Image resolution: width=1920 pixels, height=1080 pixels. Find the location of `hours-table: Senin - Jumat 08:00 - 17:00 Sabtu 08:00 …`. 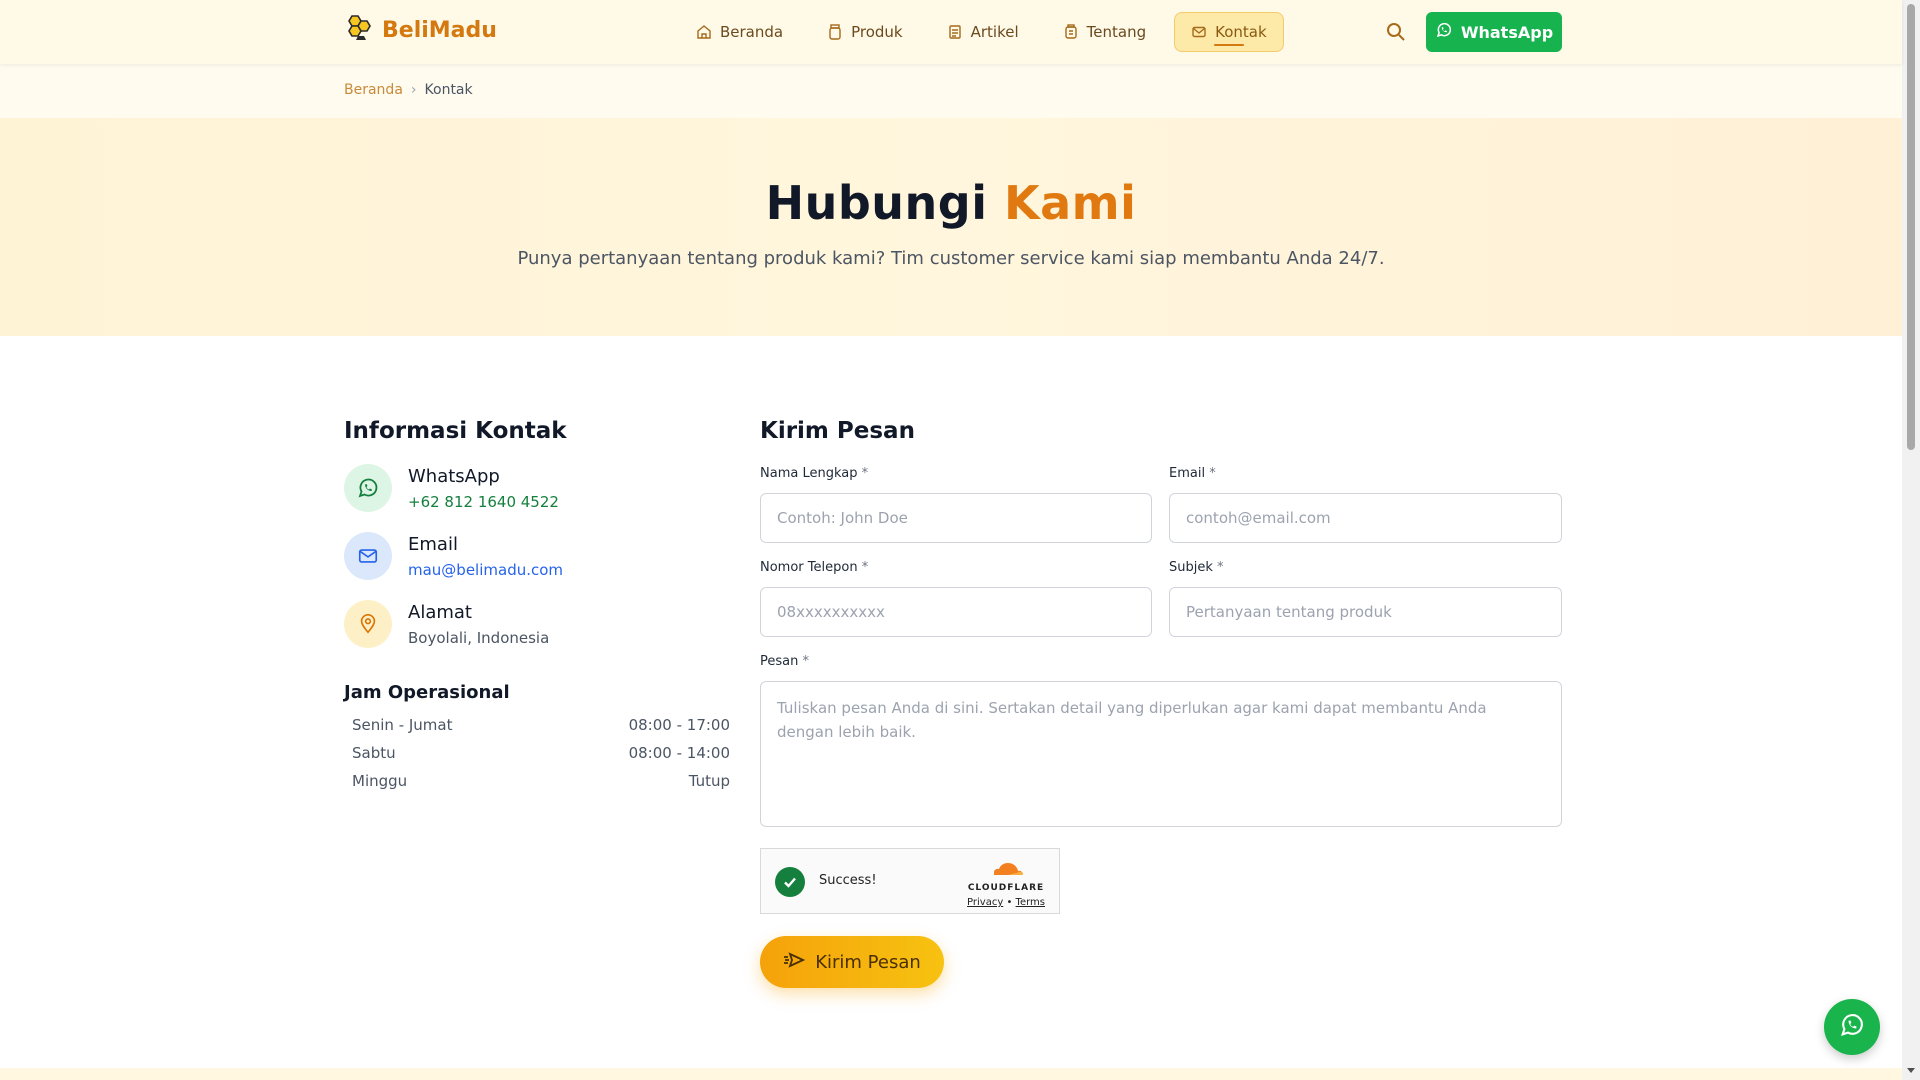

hours-table: Senin - Jumat 08:00 - 17:00 Sabtu 08:00 … is located at coordinates (541, 758).